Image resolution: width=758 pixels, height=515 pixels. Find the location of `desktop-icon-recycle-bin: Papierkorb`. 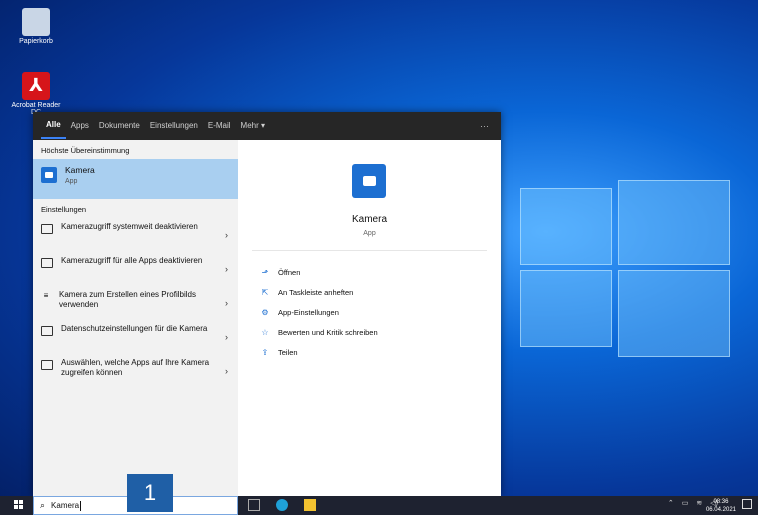

desktop-icon-recycle-bin: Papierkorb is located at coordinates (36, 26).